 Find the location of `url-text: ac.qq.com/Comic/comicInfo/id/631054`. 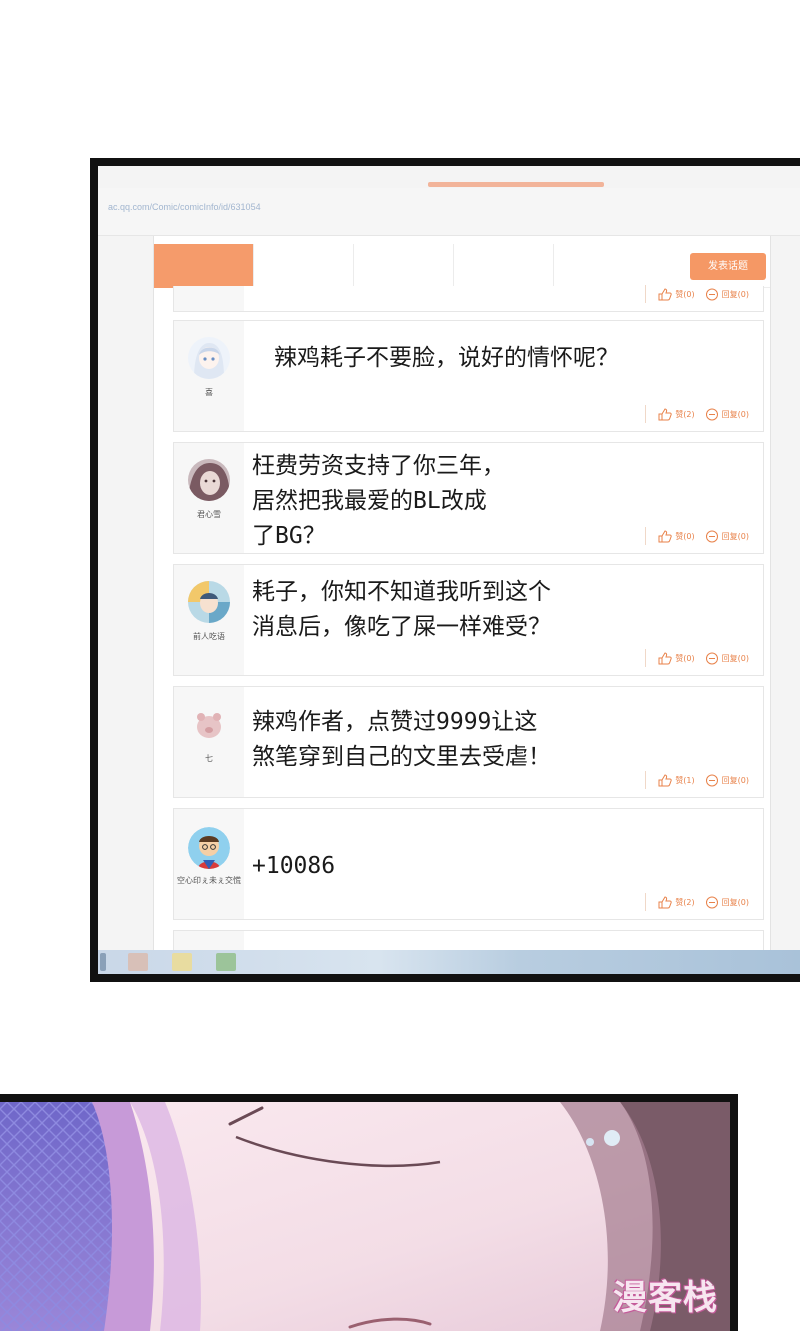

url-text: ac.qq.com/Comic/comicInfo/id/631054 is located at coordinates (184, 207).